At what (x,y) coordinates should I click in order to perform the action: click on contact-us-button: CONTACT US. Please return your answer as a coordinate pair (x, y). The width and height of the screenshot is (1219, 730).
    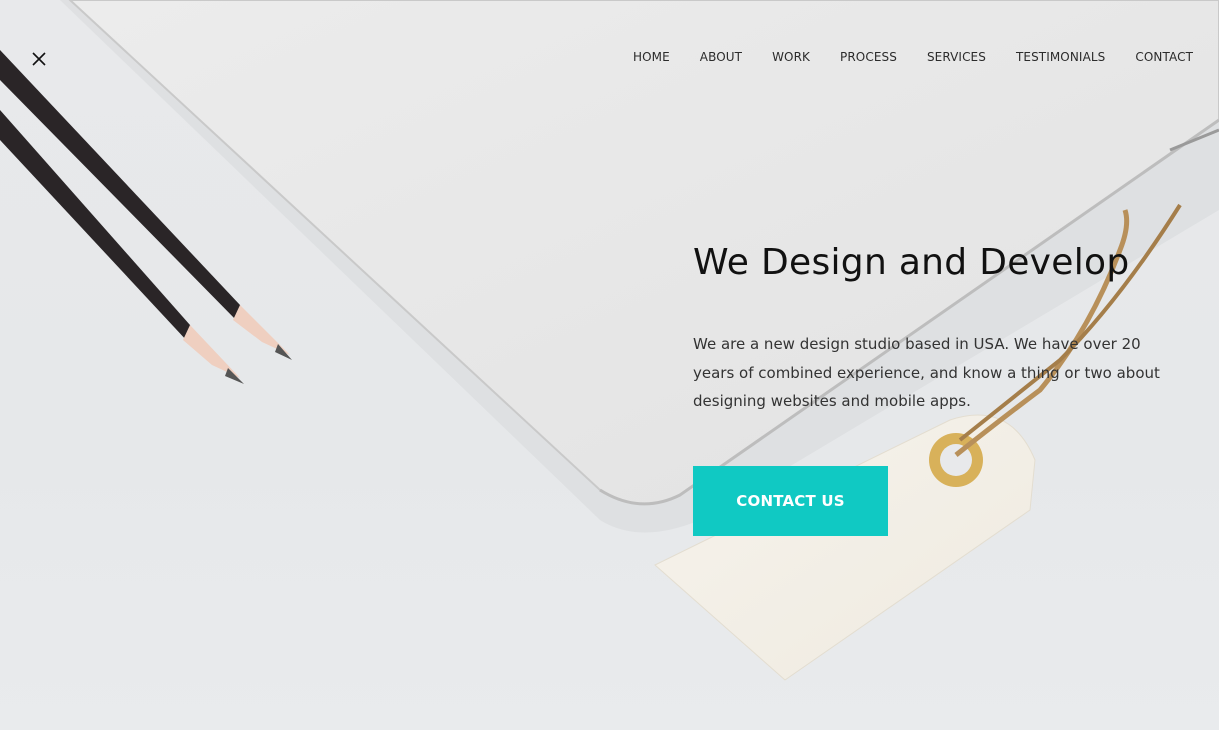
    Looking at the image, I should click on (790, 500).